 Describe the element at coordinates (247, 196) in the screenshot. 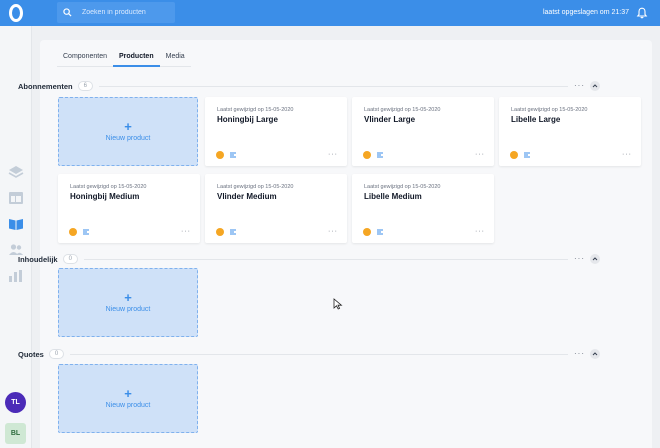

I see `product-name: Vlinder Medium` at that location.